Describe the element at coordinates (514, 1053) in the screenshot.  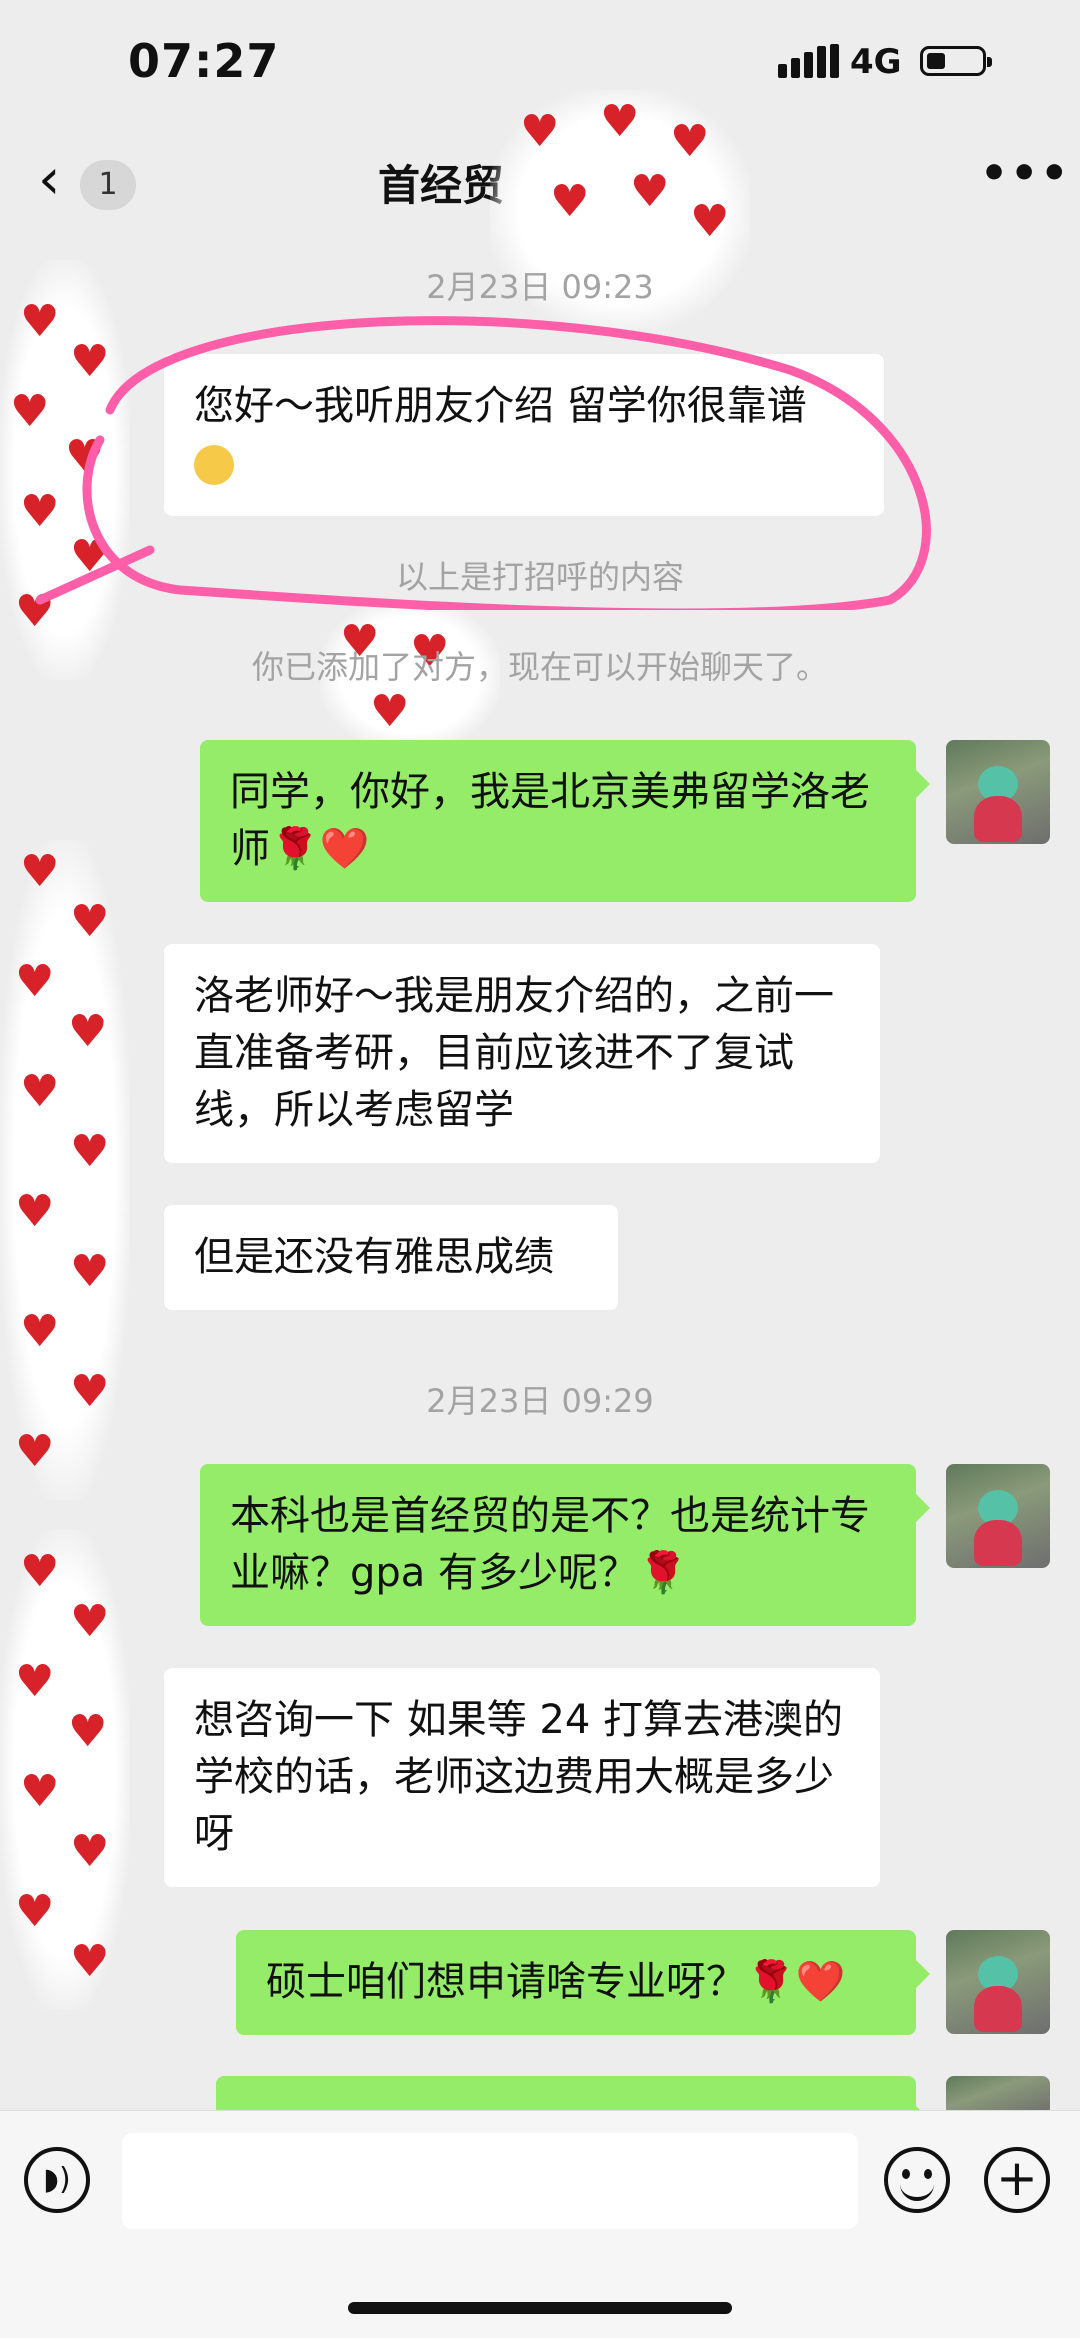
I see `message-text: 洛老师好～我是朋友介绍的，之前一直准备考研，目前应该进不了复试线，所以考虑留学` at that location.